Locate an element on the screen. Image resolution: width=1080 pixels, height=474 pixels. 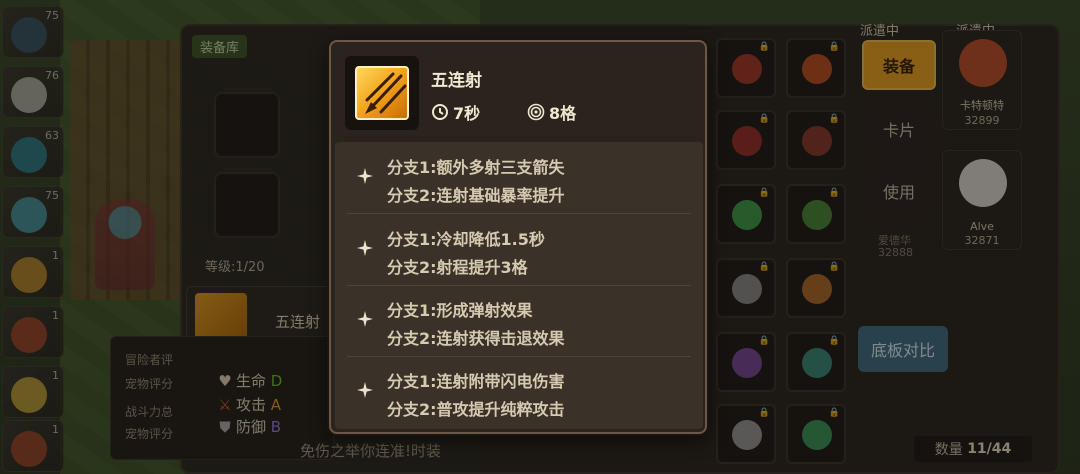
branch-option-2: 分支2:射程提升3格 is located at coordinates (457, 267).